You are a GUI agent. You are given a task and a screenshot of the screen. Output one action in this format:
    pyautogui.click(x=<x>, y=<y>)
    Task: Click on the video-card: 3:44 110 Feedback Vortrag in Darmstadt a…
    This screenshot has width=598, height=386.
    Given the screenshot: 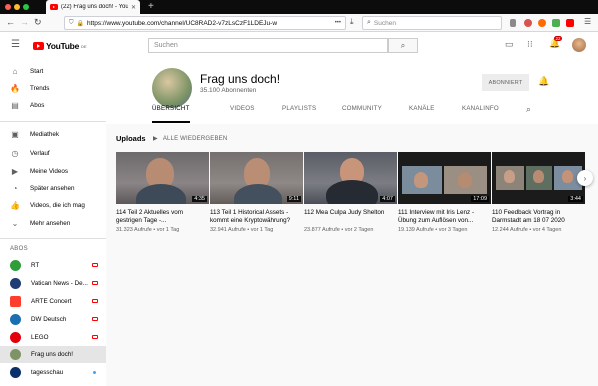 What is the action you would take?
    pyautogui.click(x=538, y=192)
    